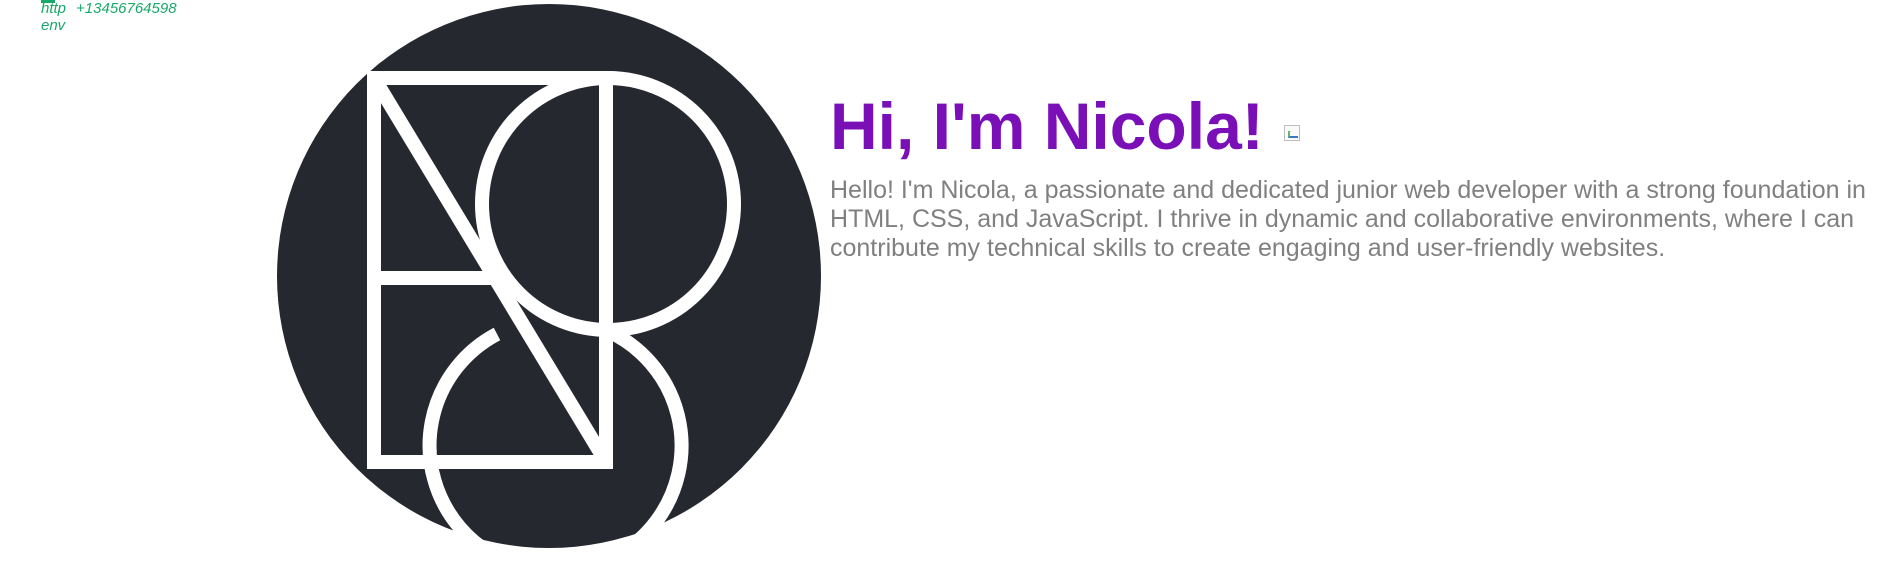 This screenshot has width=1892, height=570. What do you see at coordinates (1291, 133) in the screenshot?
I see `broken-image-icon` at bounding box center [1291, 133].